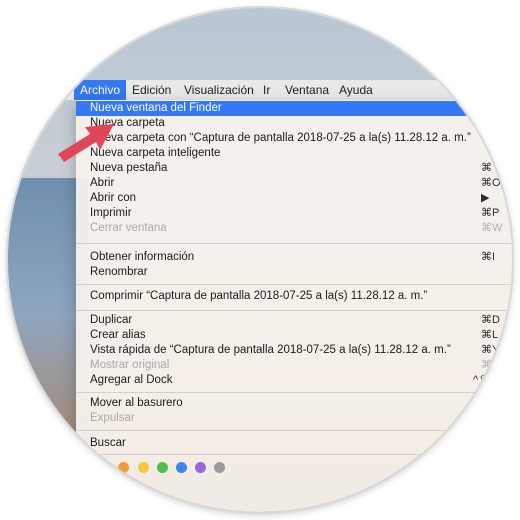 Image resolution: width=520 pixels, height=520 pixels. What do you see at coordinates (200, 467) in the screenshot?
I see `tag-purple-dot` at bounding box center [200, 467].